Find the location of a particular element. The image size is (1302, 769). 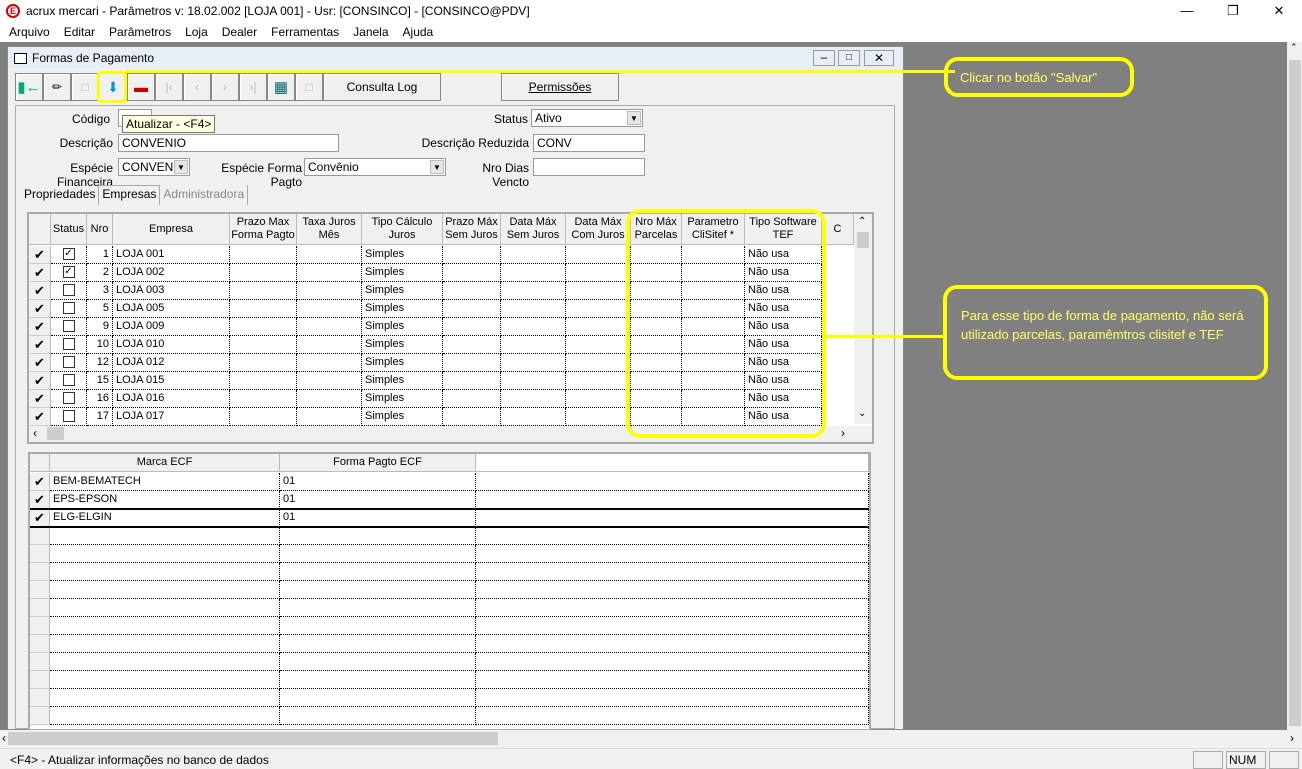

grid-button: ▦ is located at coordinates (281, 87).